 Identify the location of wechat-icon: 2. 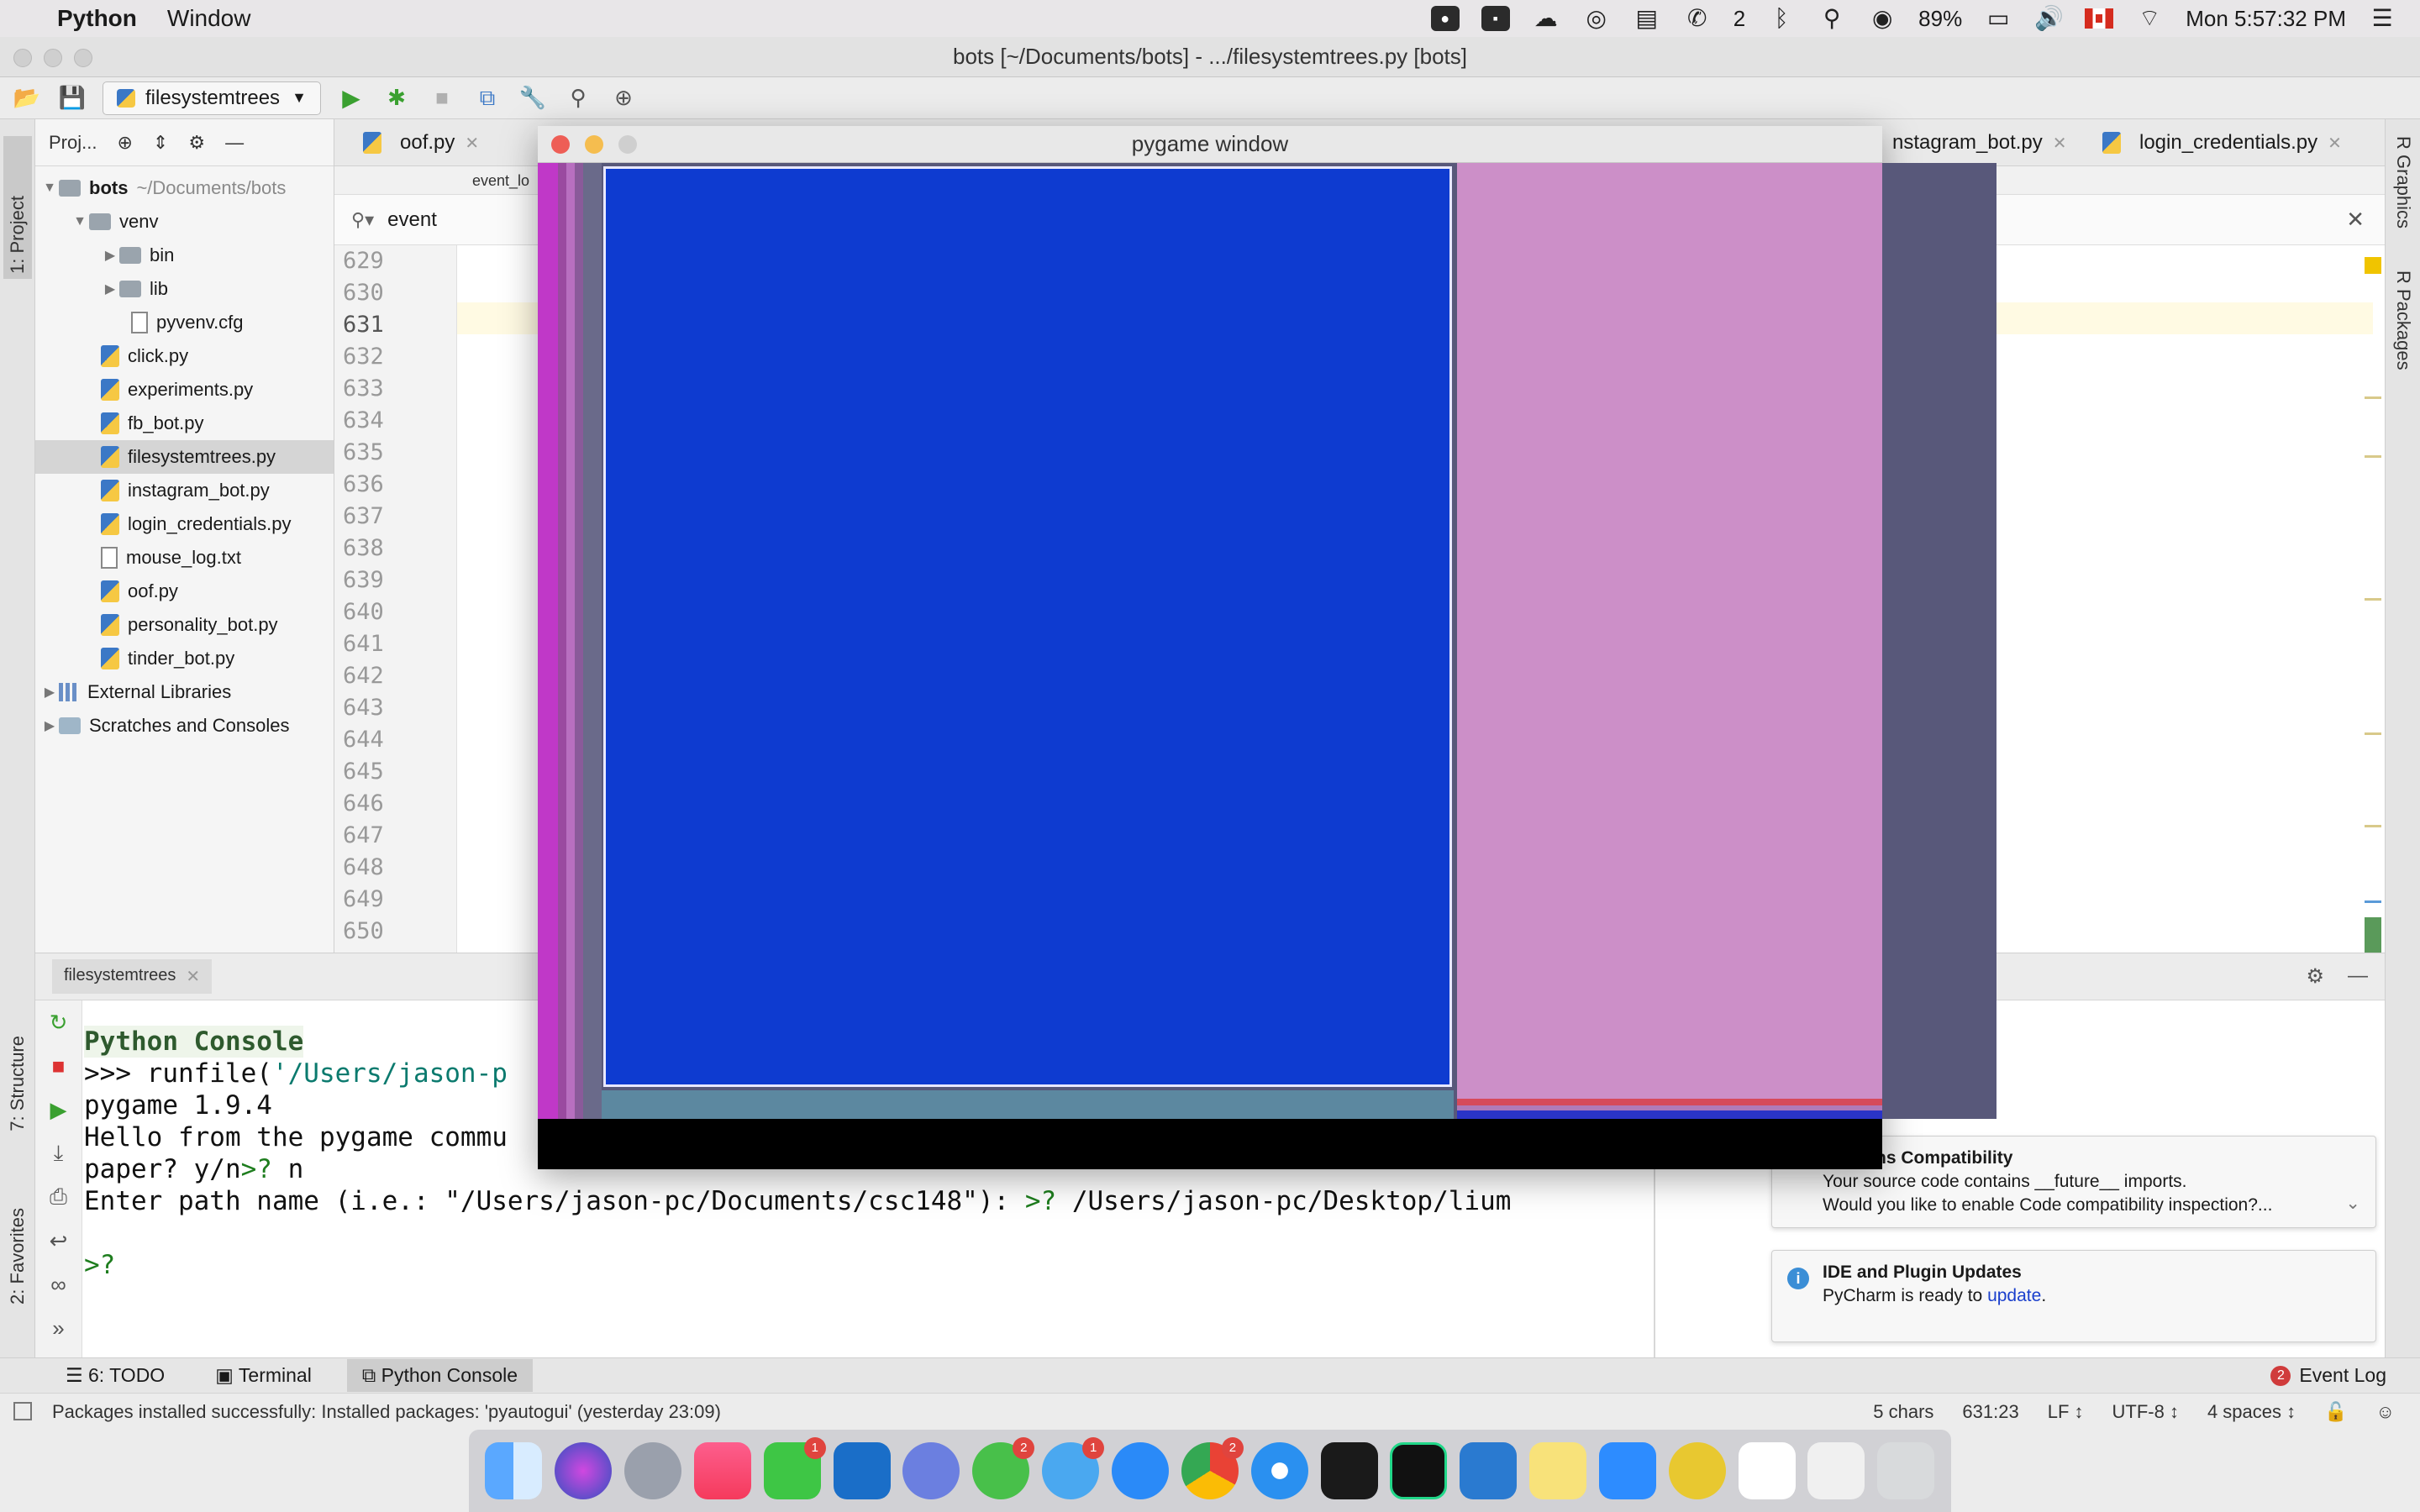
(1003, 1468).